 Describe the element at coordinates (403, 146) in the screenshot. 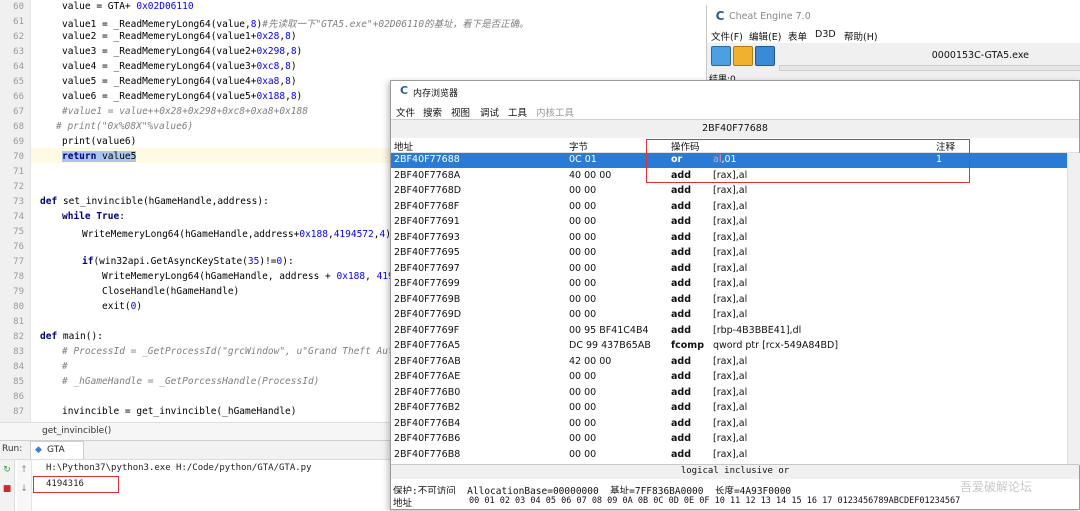

I see `col-address: 地址` at that location.